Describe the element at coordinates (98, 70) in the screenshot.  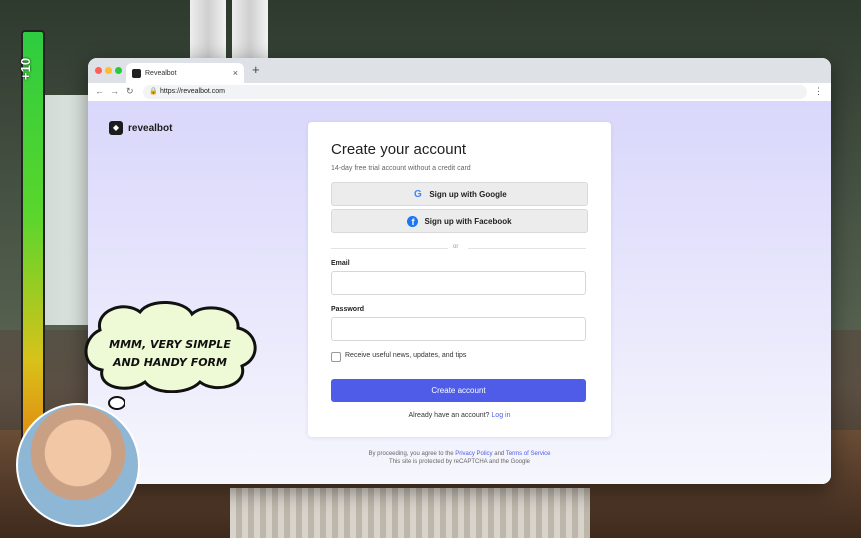
I see `close-window-button` at that location.